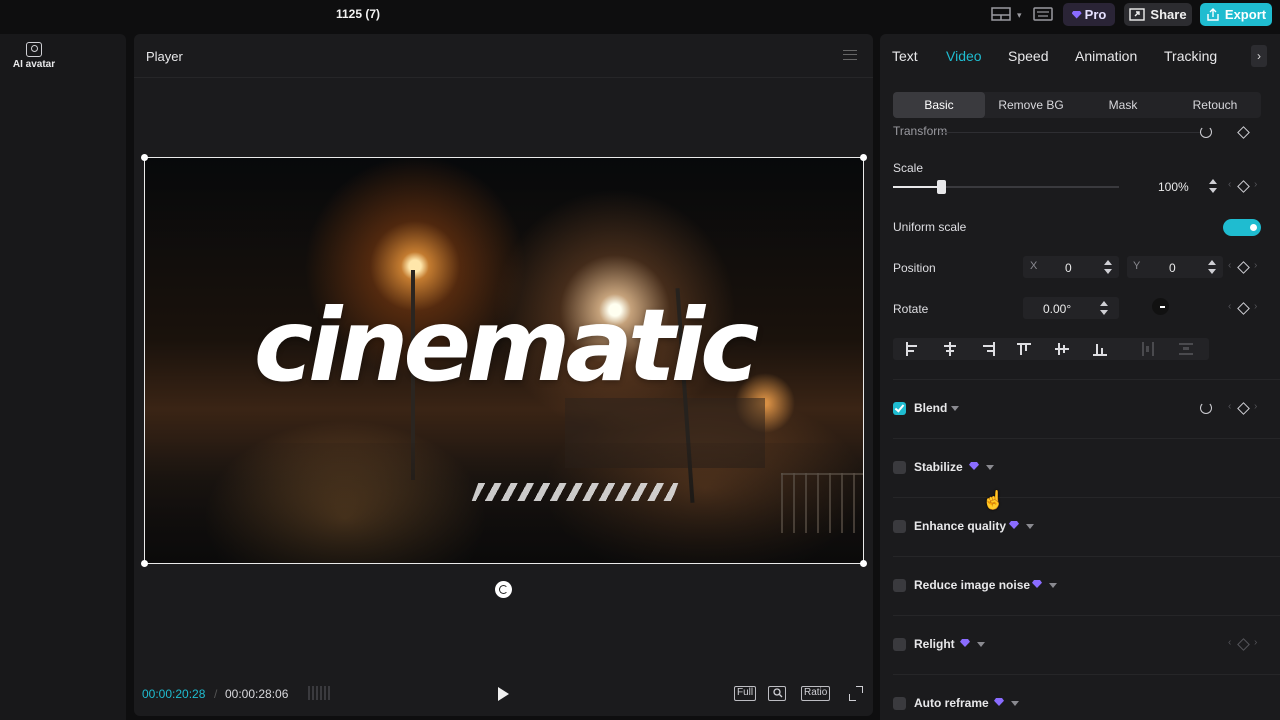 The height and width of the screenshot is (720, 1280). I want to click on pro-label: Pro, so click(1095, 14).